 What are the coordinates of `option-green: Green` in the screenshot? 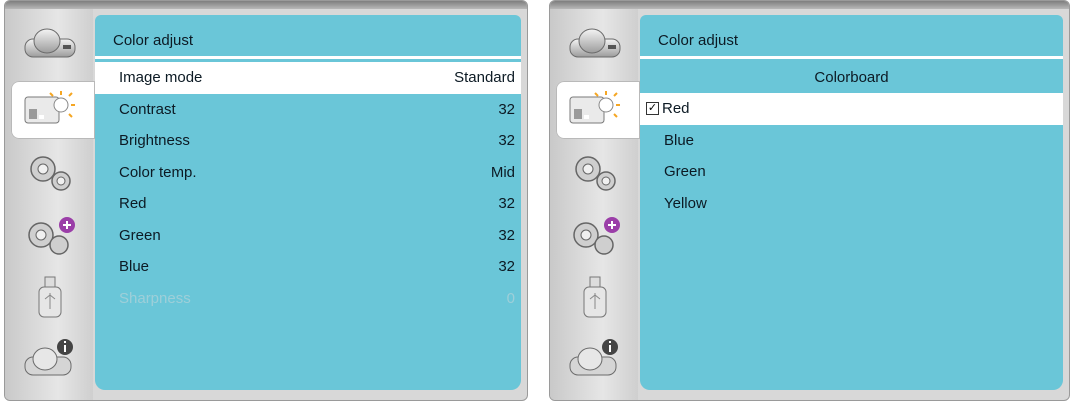 It's located at (851, 172).